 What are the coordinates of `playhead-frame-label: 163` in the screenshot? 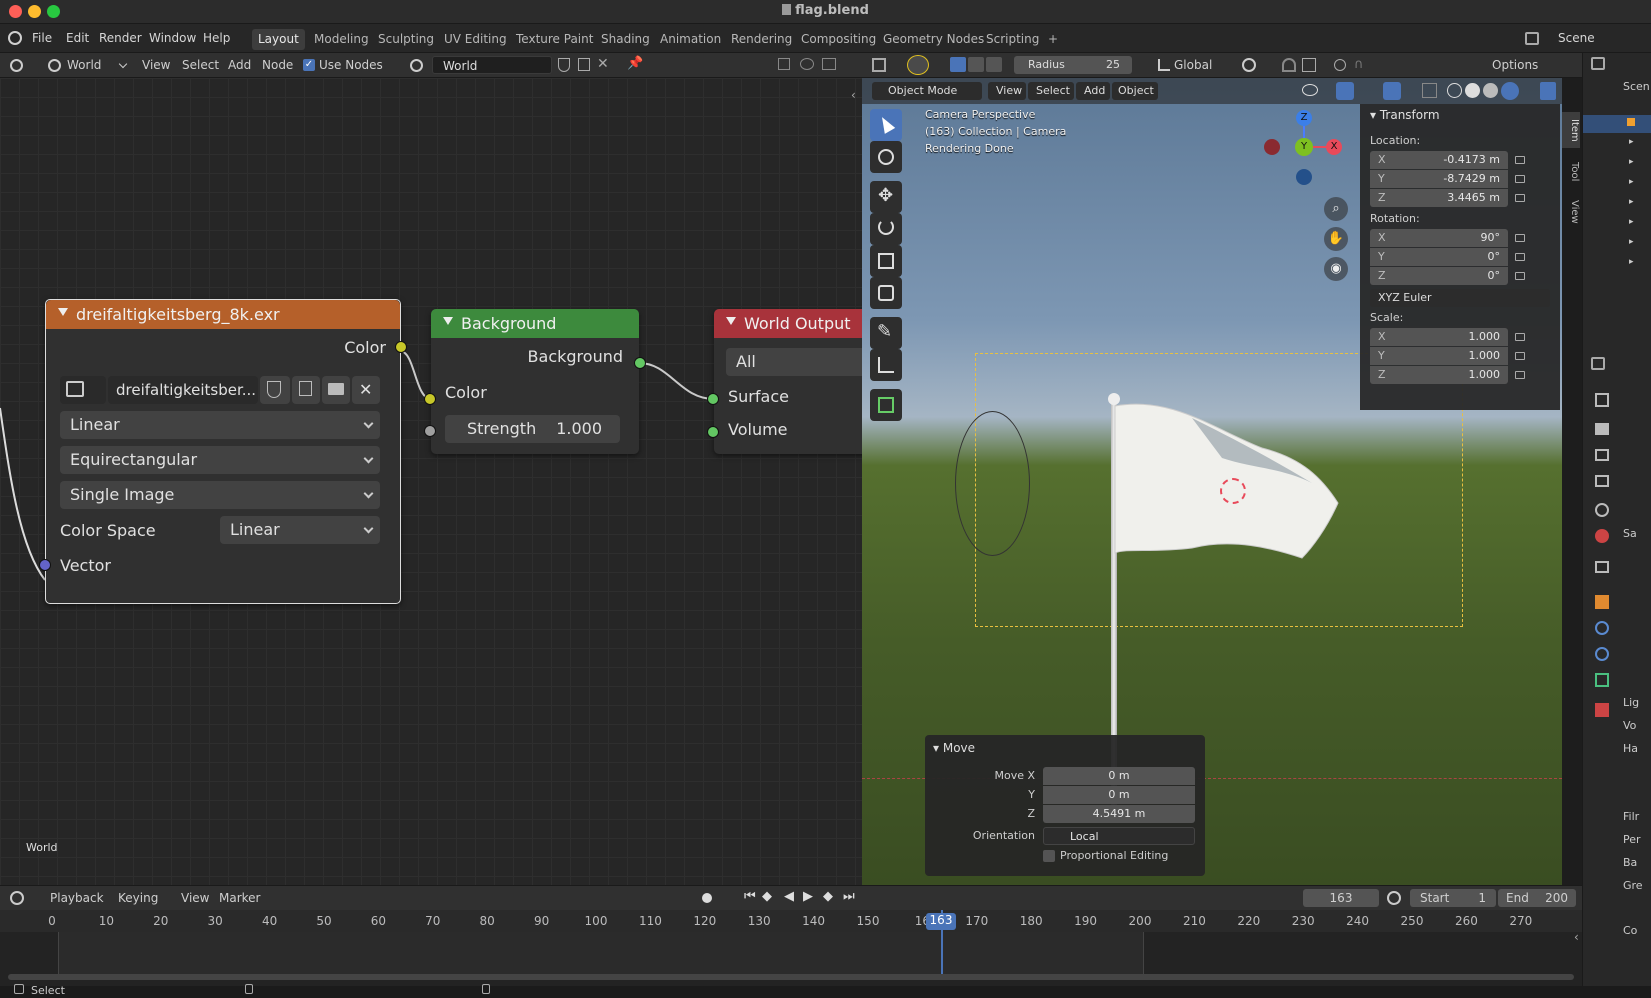 It's located at (941, 921).